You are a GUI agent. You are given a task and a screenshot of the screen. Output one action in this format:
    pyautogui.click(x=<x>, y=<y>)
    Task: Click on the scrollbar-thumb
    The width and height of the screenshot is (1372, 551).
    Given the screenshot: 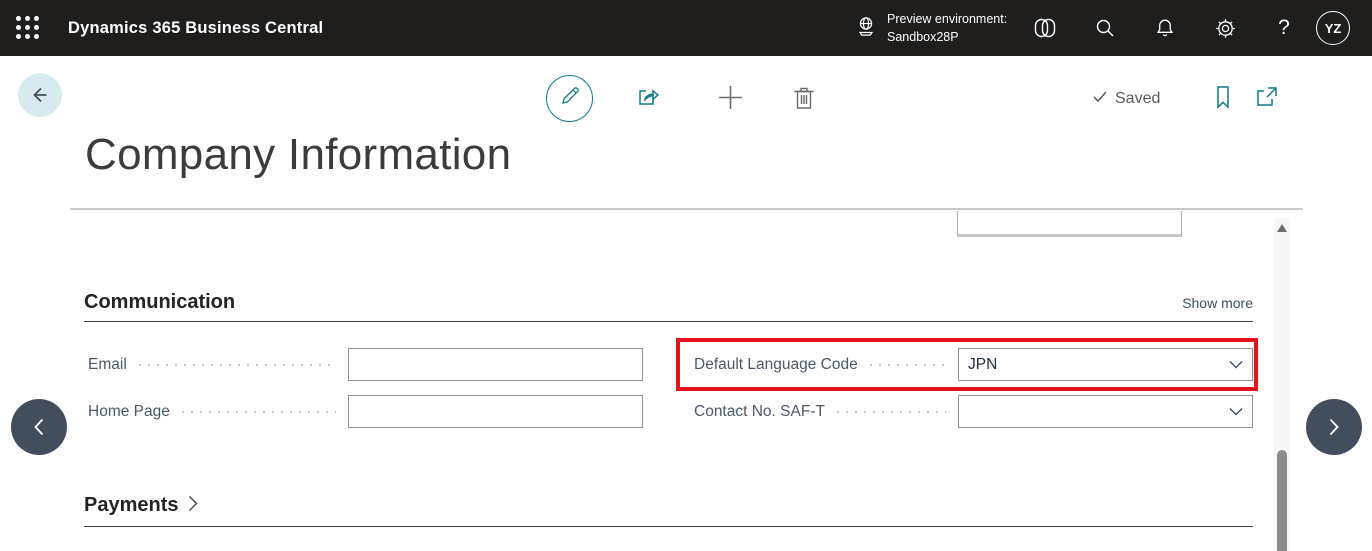 What is the action you would take?
    pyautogui.click(x=1282, y=500)
    